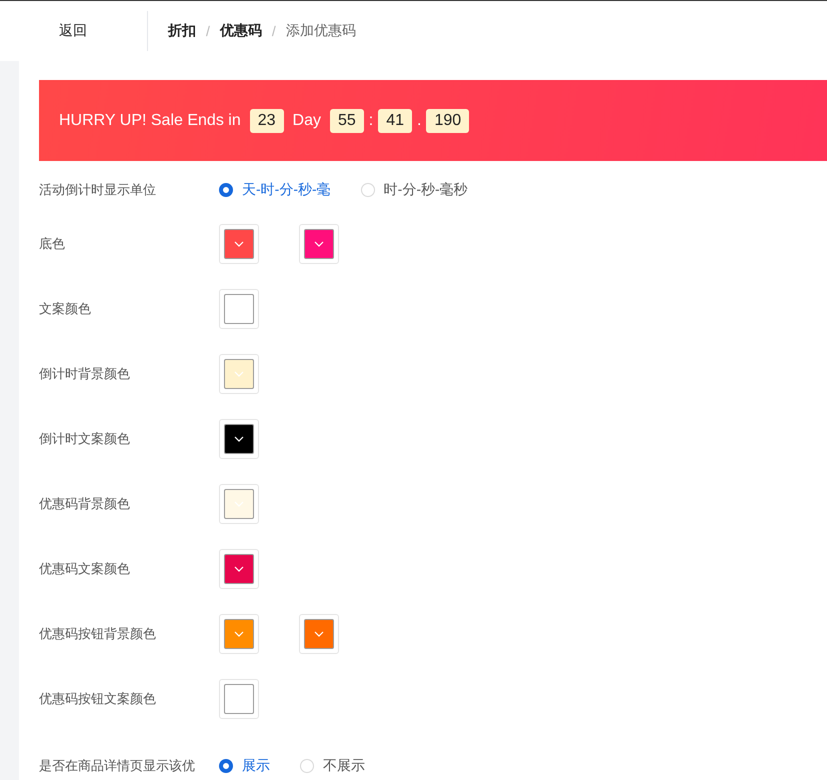 This screenshot has width=827, height=780. Describe the element at coordinates (117, 766) in the screenshot. I see `field-label: 是否在商品详情页显示该优` at that location.